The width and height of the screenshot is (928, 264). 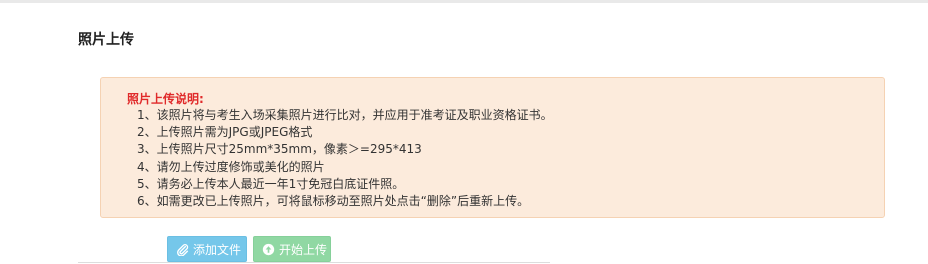 I want to click on add-file-button: 添加文件, so click(x=207, y=249).